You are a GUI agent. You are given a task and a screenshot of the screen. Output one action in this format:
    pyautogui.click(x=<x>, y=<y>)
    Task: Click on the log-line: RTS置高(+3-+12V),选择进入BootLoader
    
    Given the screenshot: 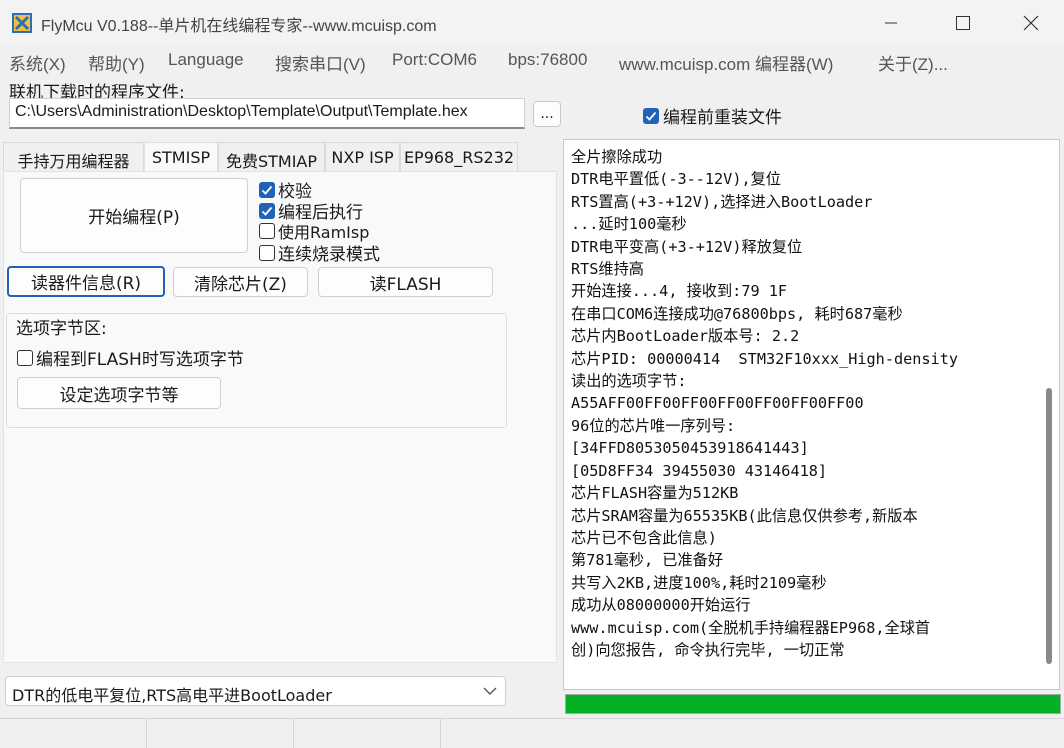 What is the action you would take?
    pyautogui.click(x=722, y=201)
    